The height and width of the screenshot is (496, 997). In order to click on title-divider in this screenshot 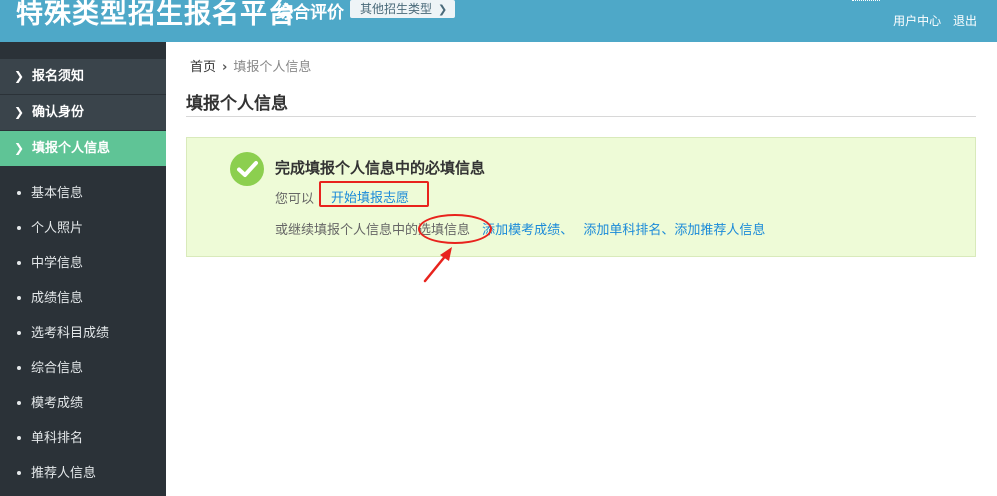, I will do `click(581, 116)`.